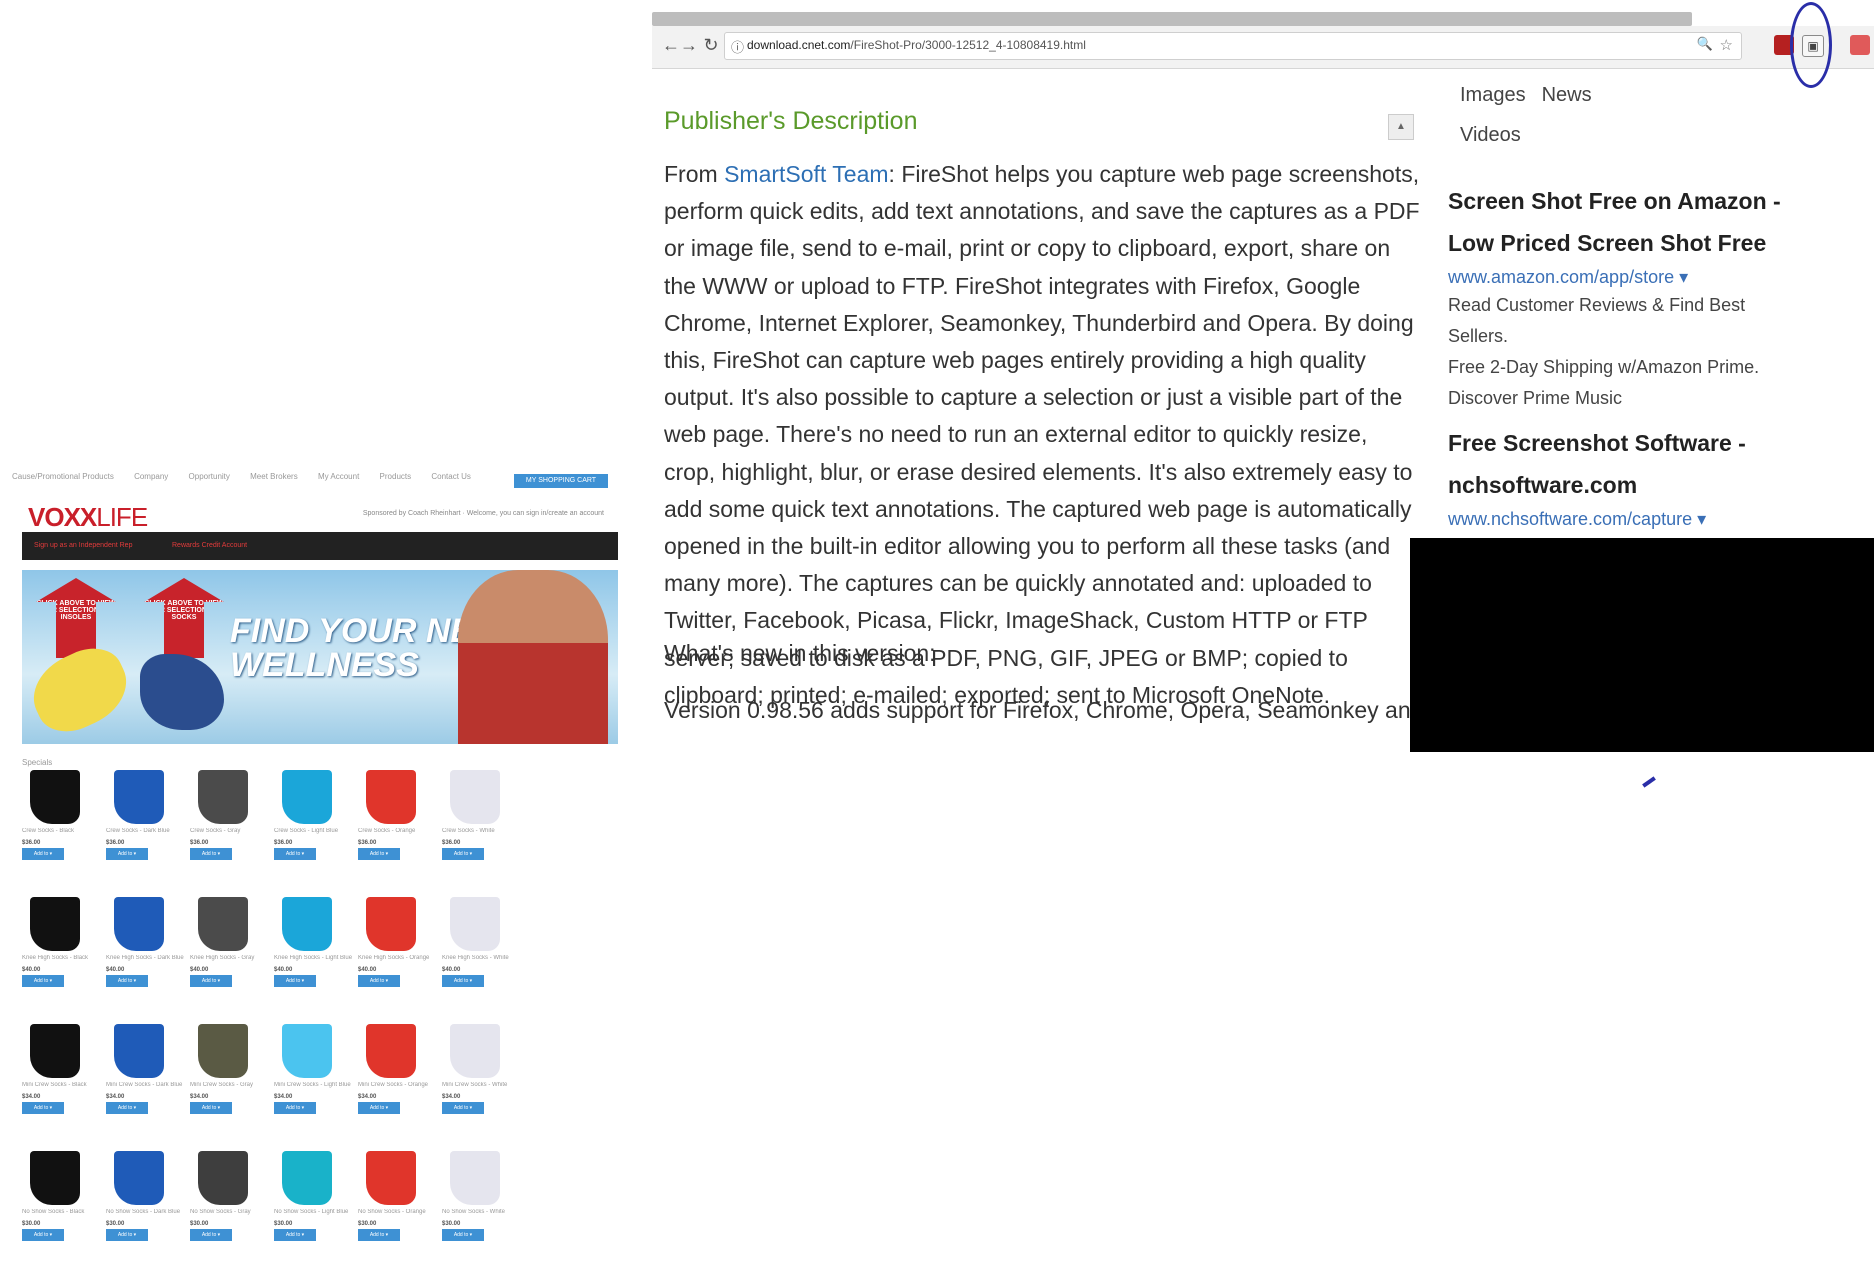 The width and height of the screenshot is (1874, 1261). Describe the element at coordinates (234, 1088) in the screenshot. I see `product-name: Mini Crew Socks - Gray` at that location.